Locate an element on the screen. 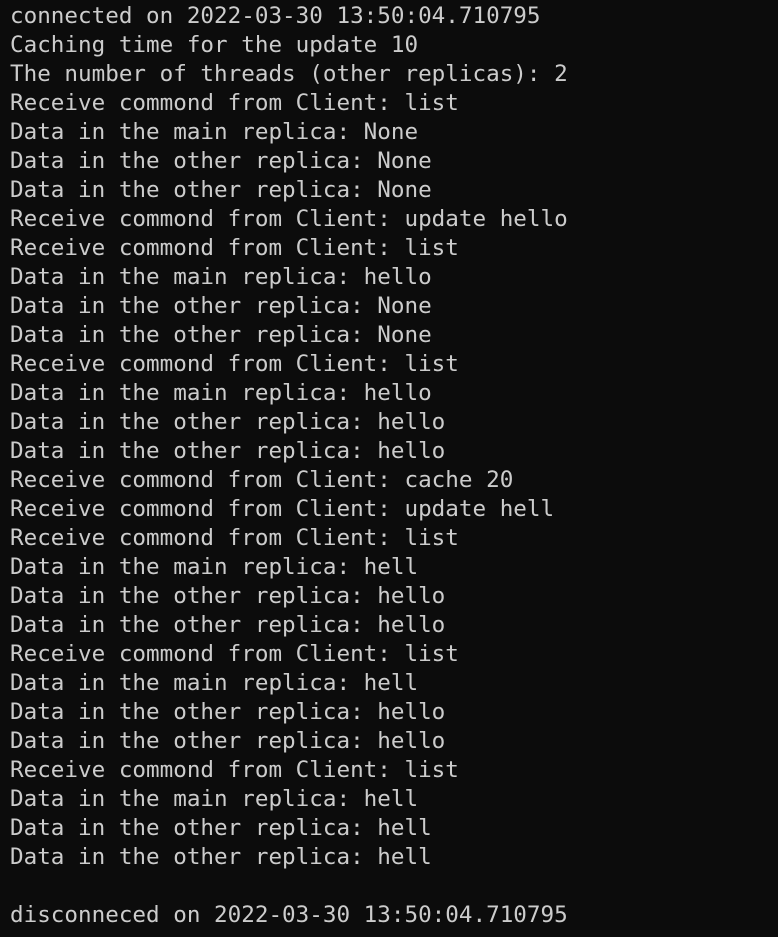 The height and width of the screenshot is (937, 778). output-line: Data in the main replica: None is located at coordinates (214, 132).